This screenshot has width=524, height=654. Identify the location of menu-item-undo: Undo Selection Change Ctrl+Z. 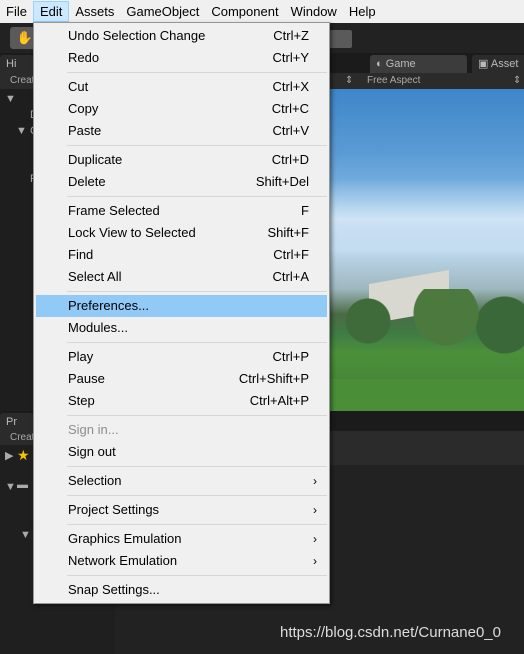
(181, 36).